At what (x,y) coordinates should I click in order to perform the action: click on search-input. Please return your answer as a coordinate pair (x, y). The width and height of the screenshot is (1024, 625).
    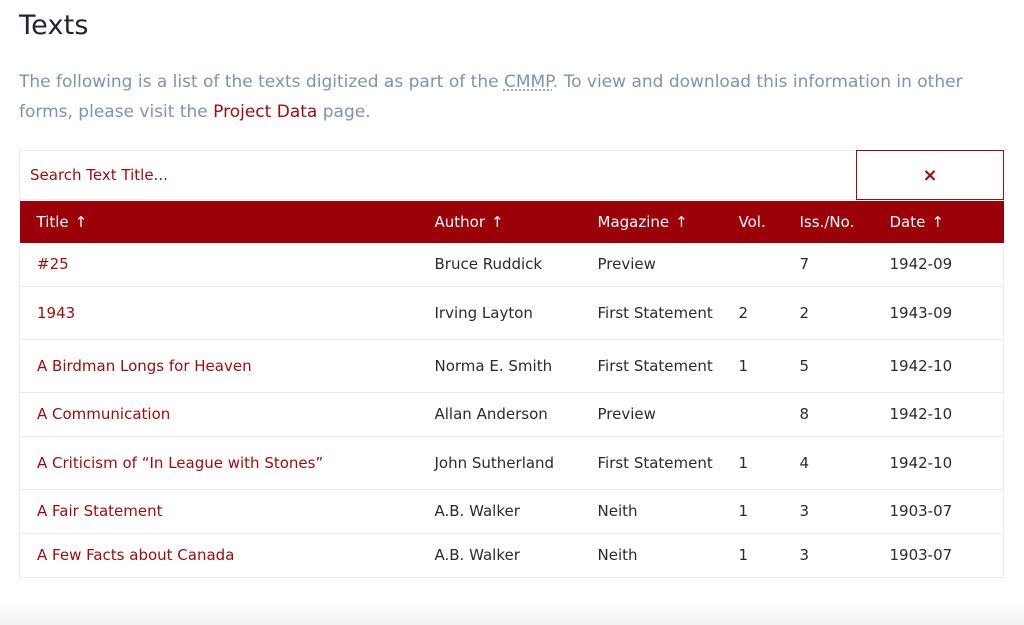
    Looking at the image, I should click on (437, 175).